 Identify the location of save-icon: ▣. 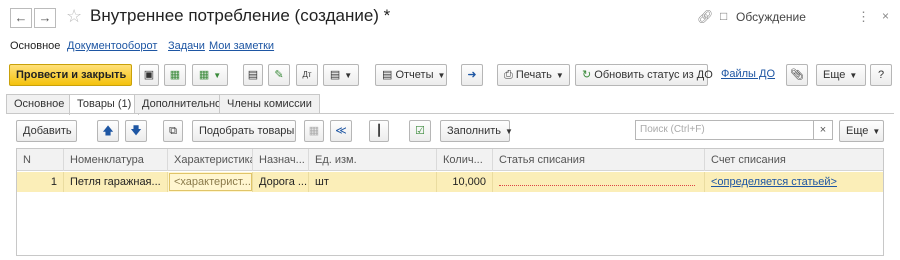
(149, 75).